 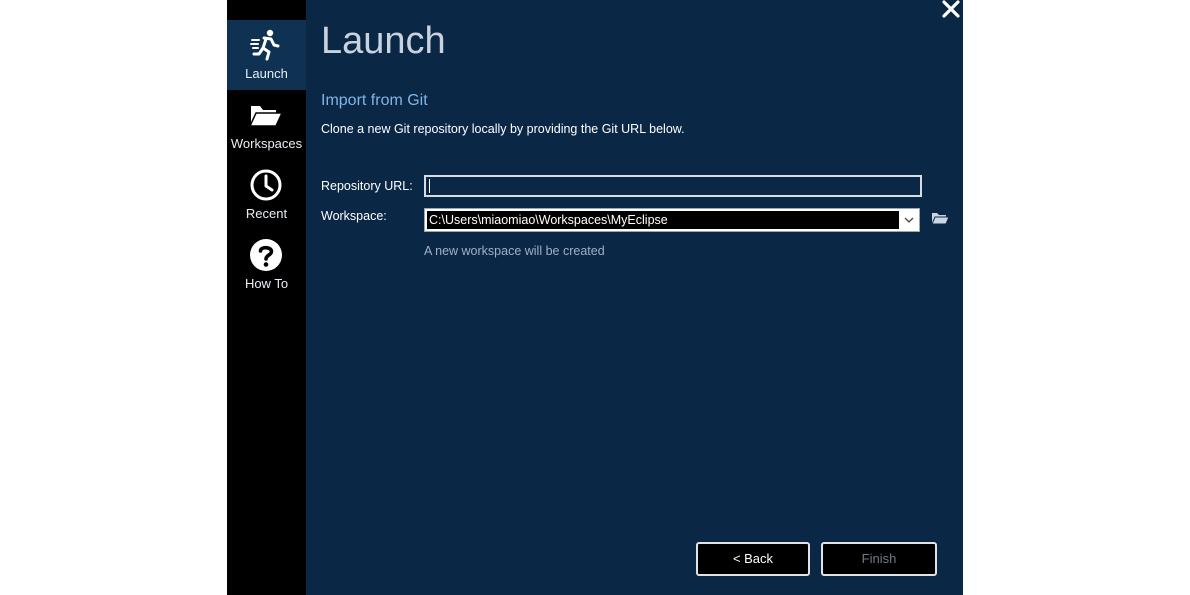 I want to click on text-caret, so click(x=429, y=186).